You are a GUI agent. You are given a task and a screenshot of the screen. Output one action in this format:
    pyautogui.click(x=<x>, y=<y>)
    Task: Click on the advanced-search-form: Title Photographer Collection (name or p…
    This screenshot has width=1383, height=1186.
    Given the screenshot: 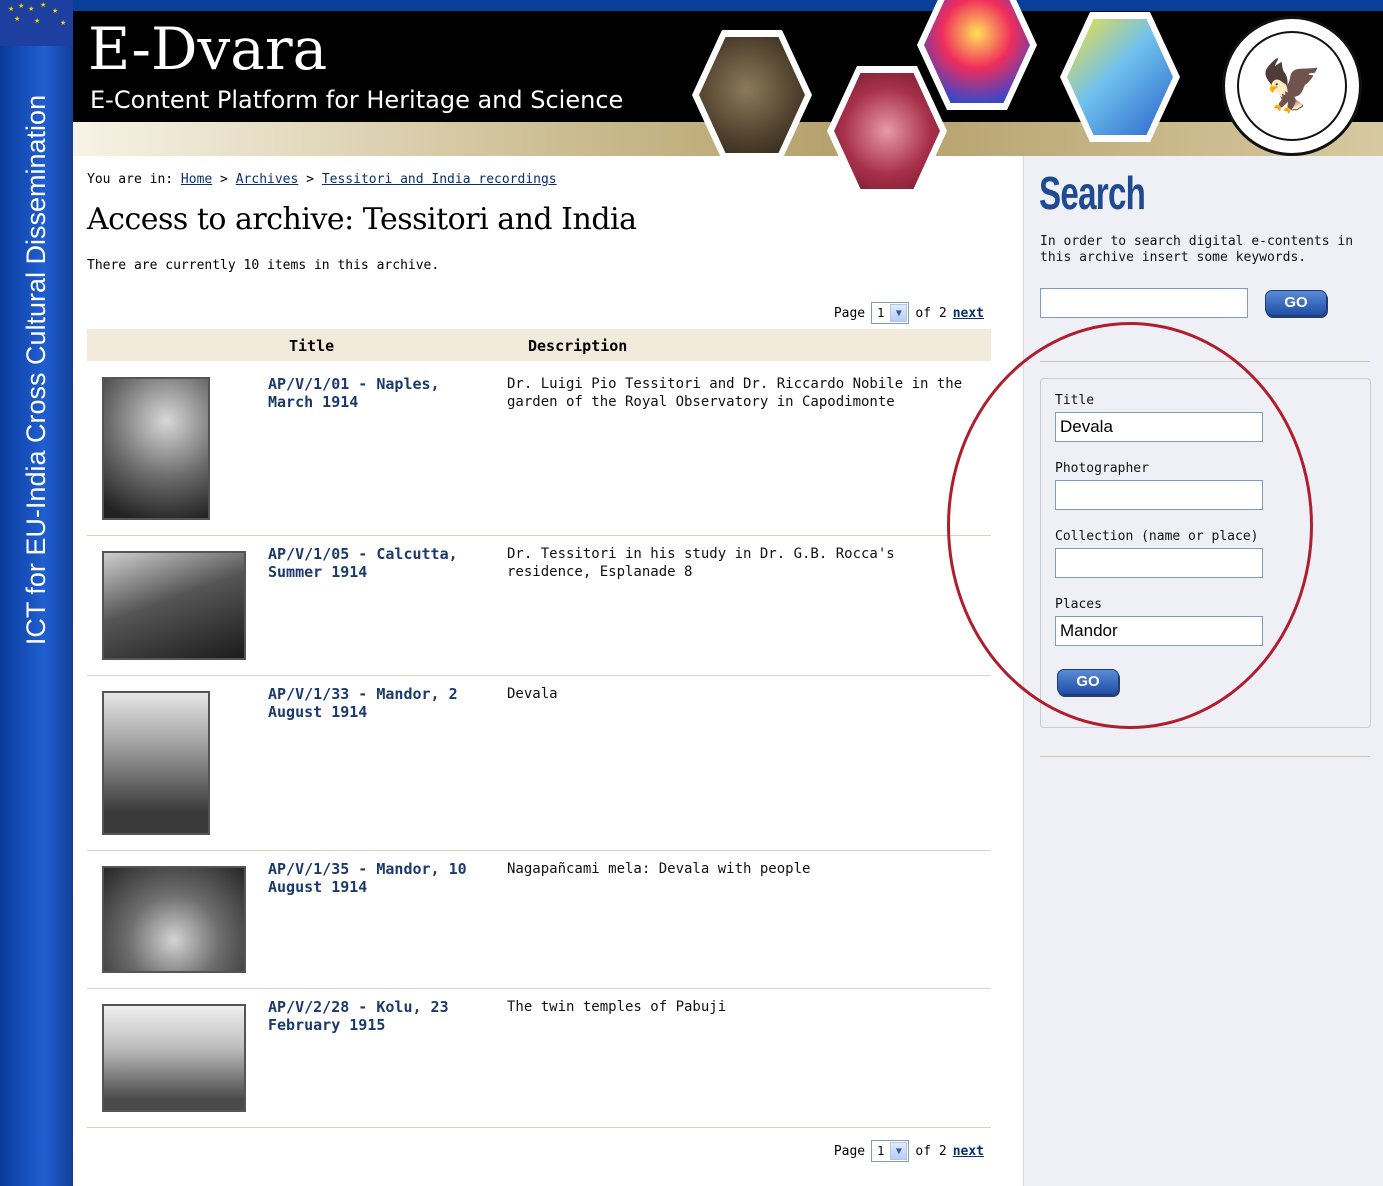 What is the action you would take?
    pyautogui.click(x=1205, y=553)
    